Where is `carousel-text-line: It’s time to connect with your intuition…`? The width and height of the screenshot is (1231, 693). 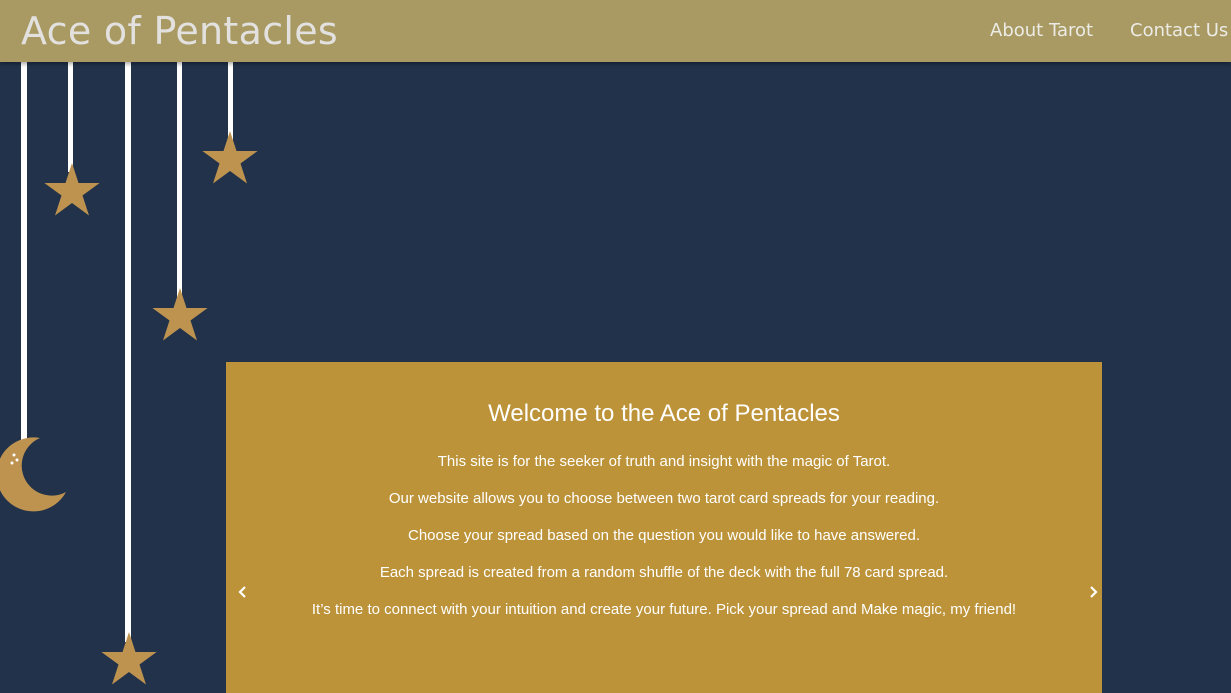
carousel-text-line: It’s time to connect with your intuition… is located at coordinates (664, 609).